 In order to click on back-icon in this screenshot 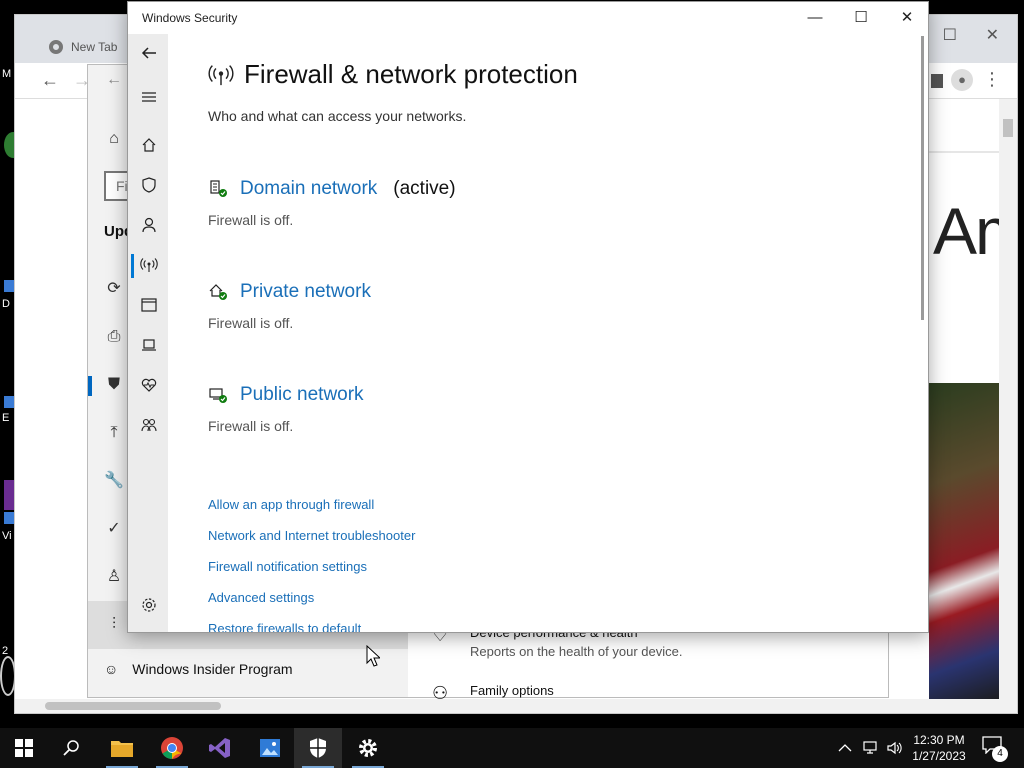, I will do `click(149, 55)`.